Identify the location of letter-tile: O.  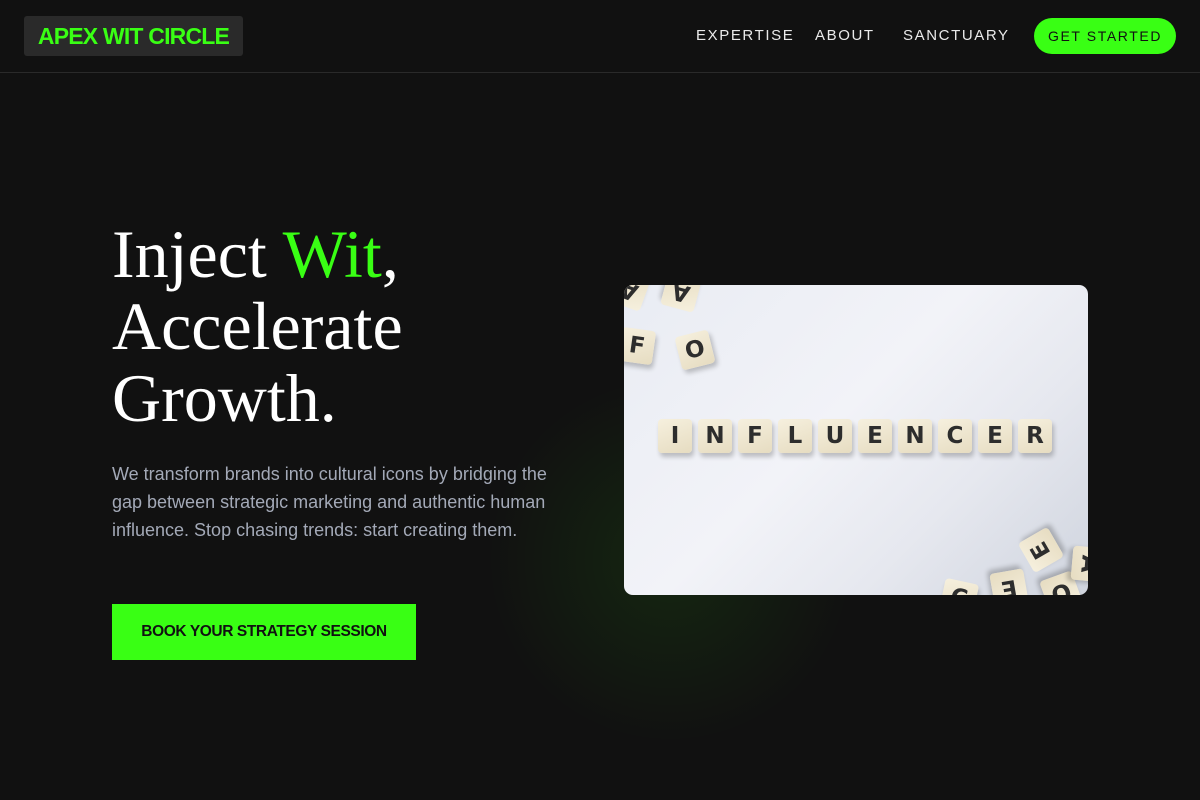
(695, 350).